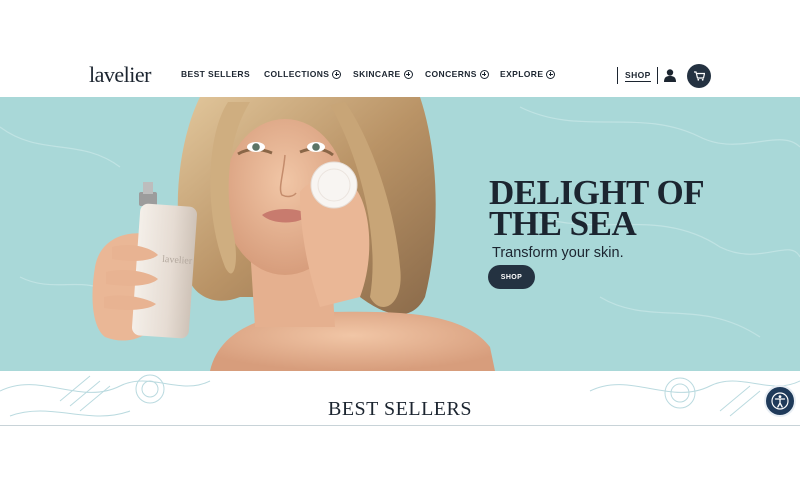 This screenshot has width=800, height=480. What do you see at coordinates (451, 74) in the screenshot?
I see `nav-item-label: CONCERNS` at bounding box center [451, 74].